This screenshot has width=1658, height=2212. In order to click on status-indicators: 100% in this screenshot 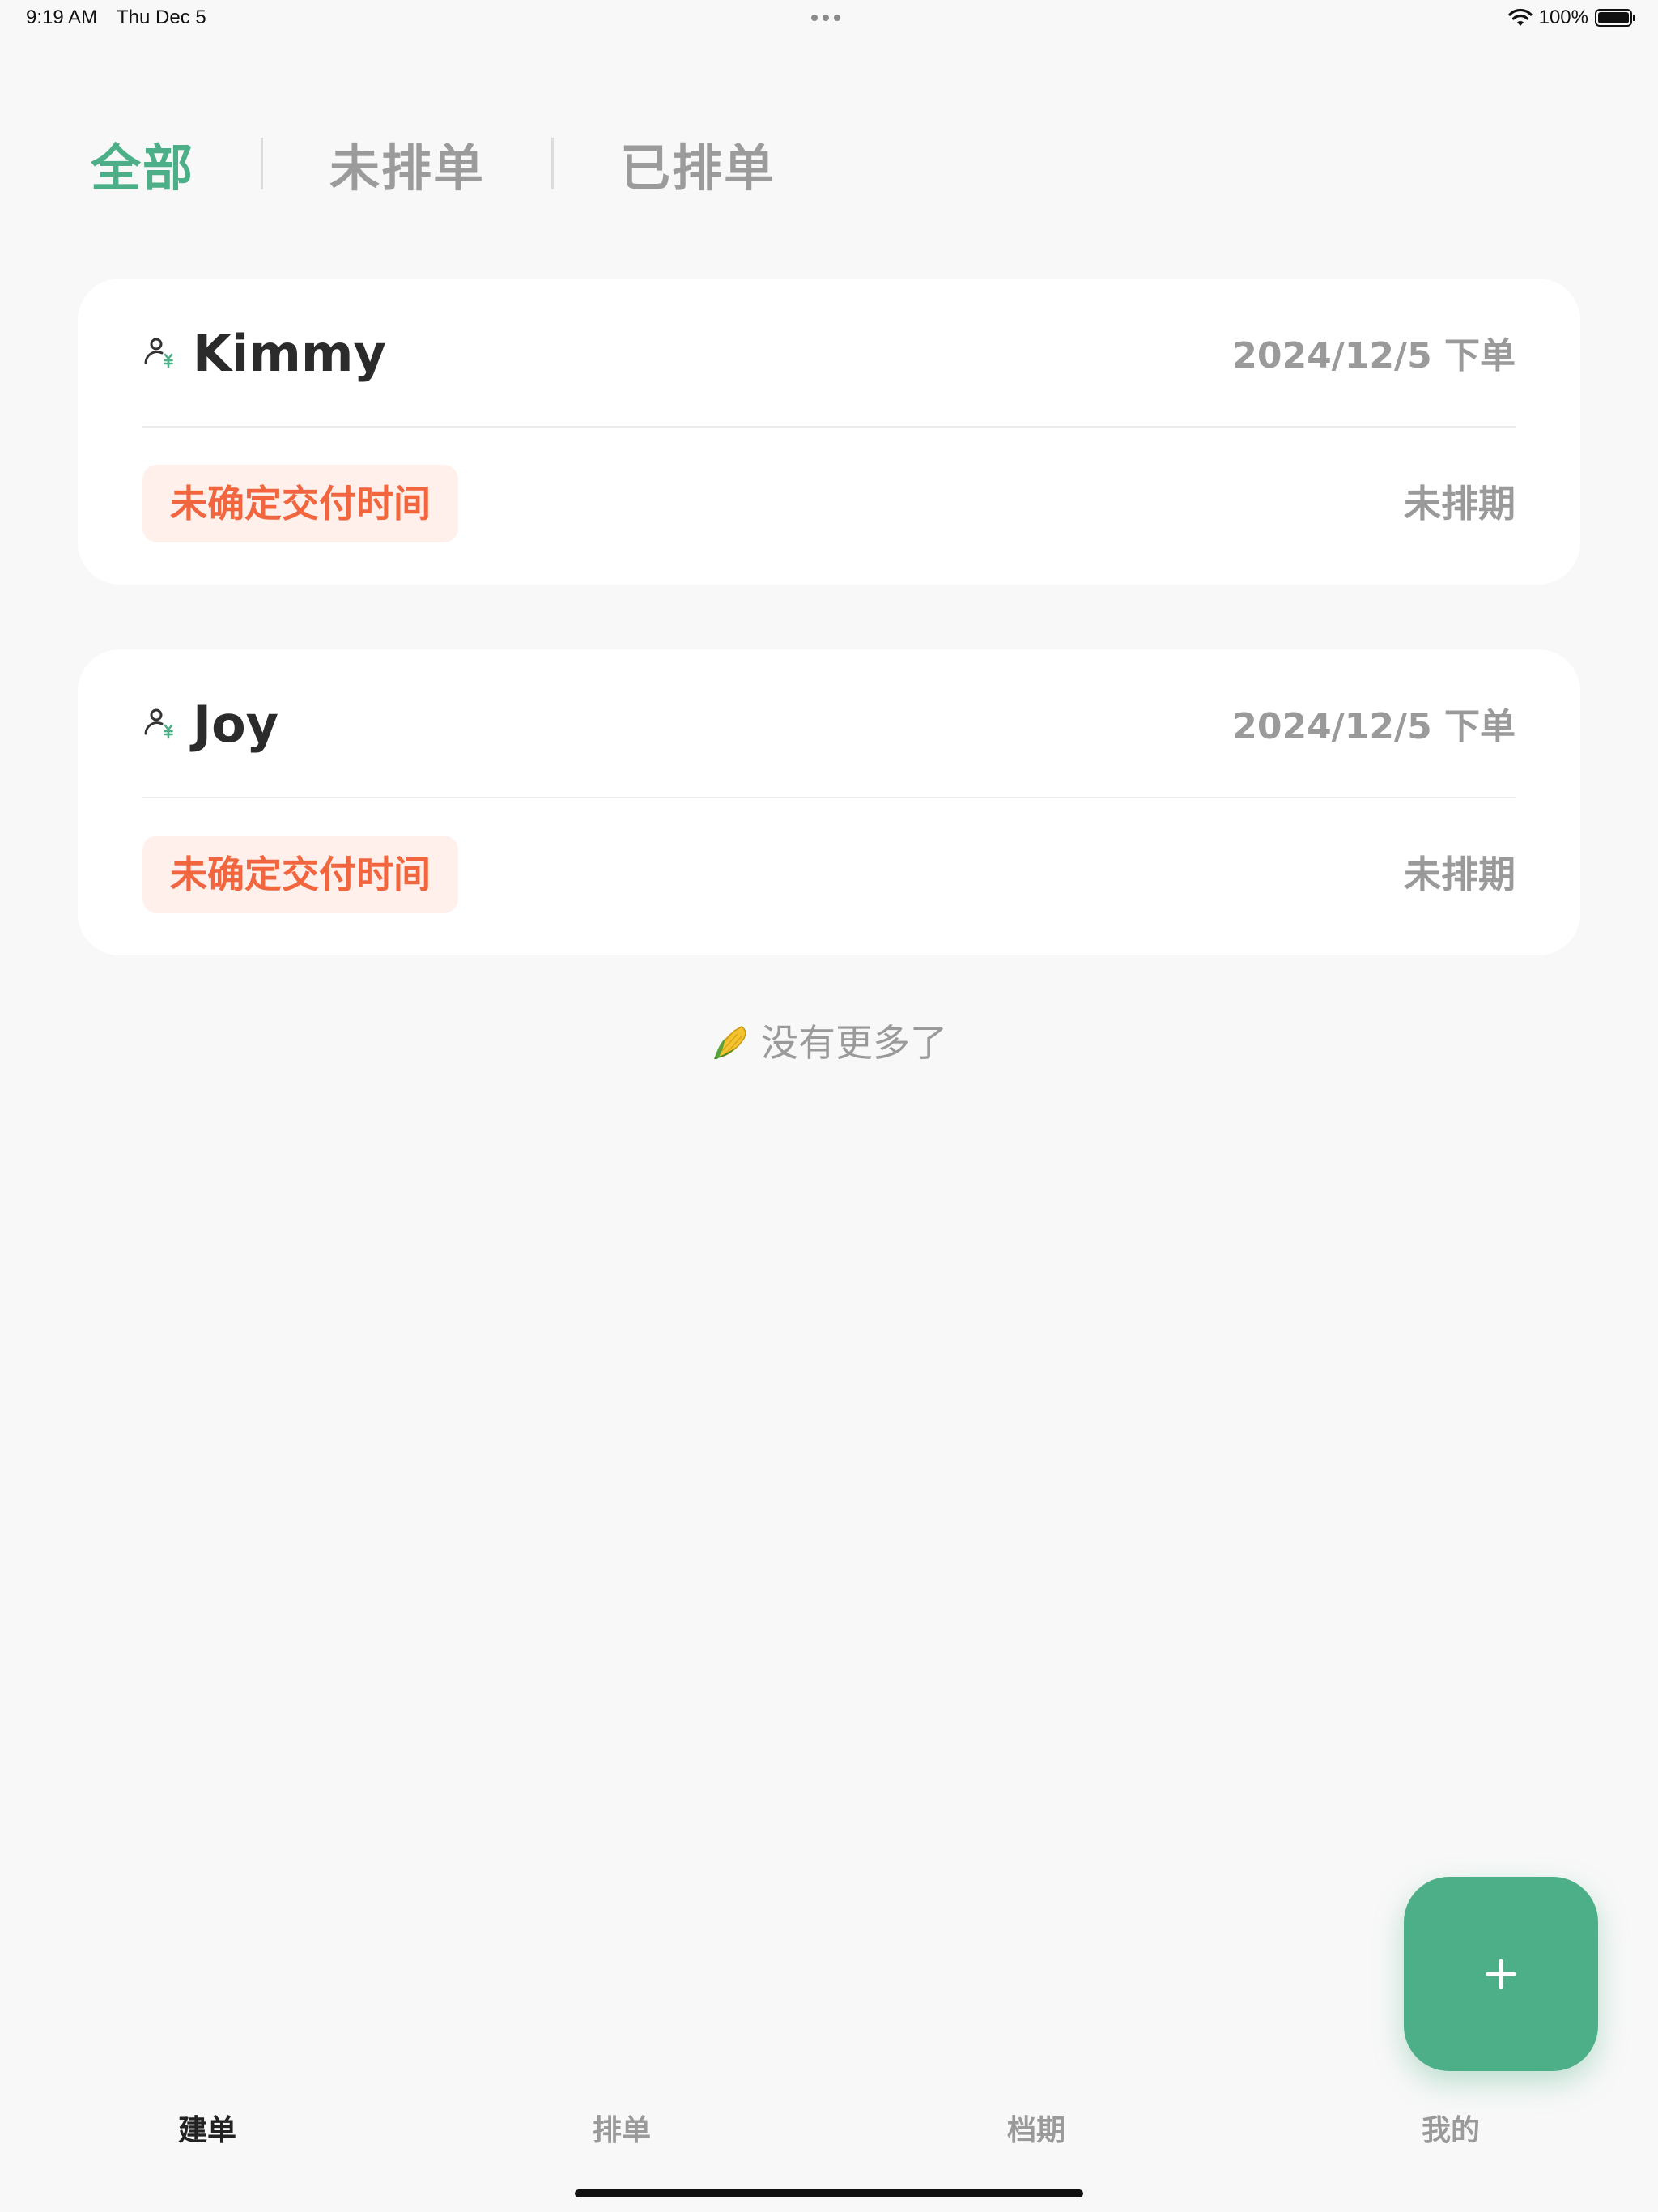, I will do `click(1571, 18)`.